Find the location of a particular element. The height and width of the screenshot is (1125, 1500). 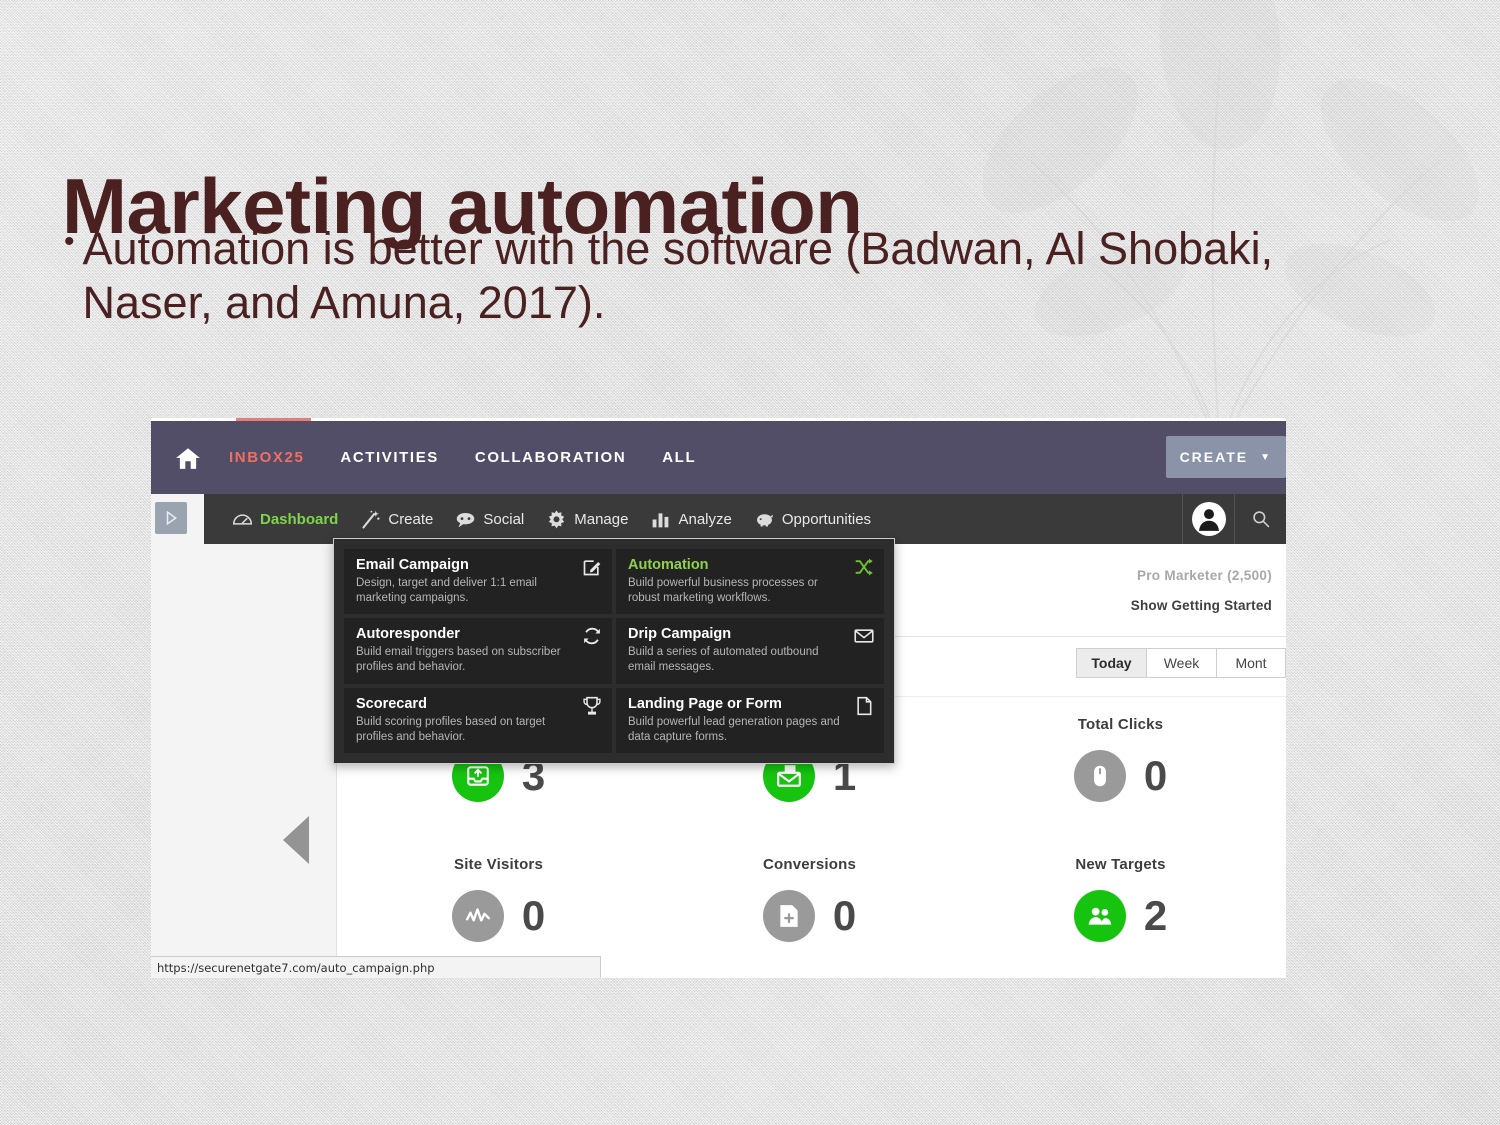

stat-label: Site Visitors is located at coordinates (498, 864).